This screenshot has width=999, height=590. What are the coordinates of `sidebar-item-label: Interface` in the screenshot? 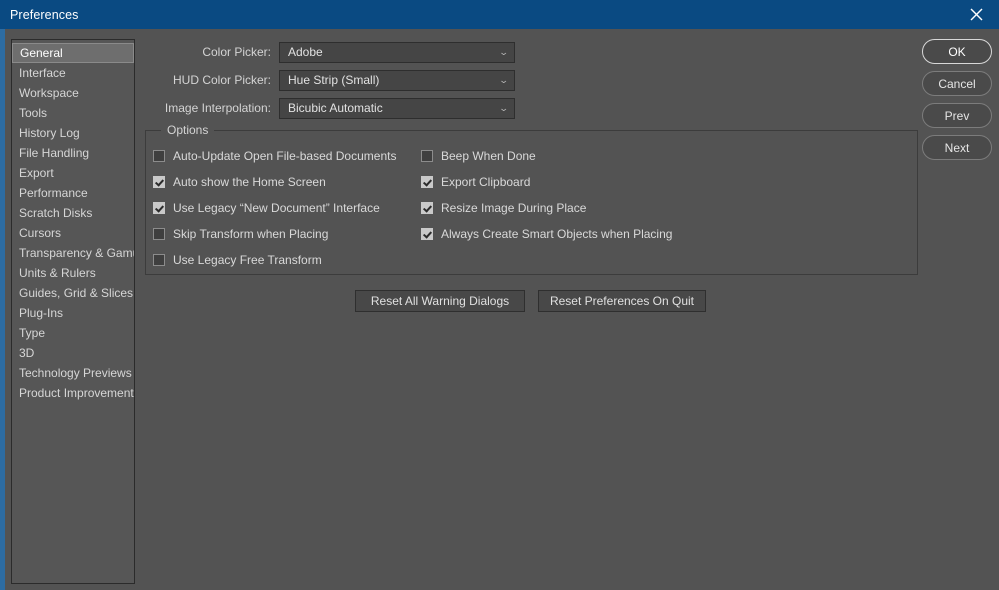 It's located at (42, 73).